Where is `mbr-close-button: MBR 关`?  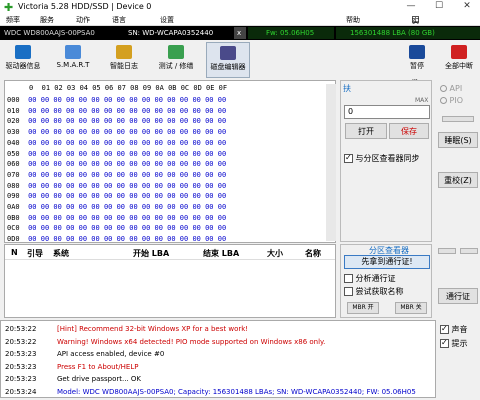 mbr-close-button: MBR 关 is located at coordinates (411, 308).